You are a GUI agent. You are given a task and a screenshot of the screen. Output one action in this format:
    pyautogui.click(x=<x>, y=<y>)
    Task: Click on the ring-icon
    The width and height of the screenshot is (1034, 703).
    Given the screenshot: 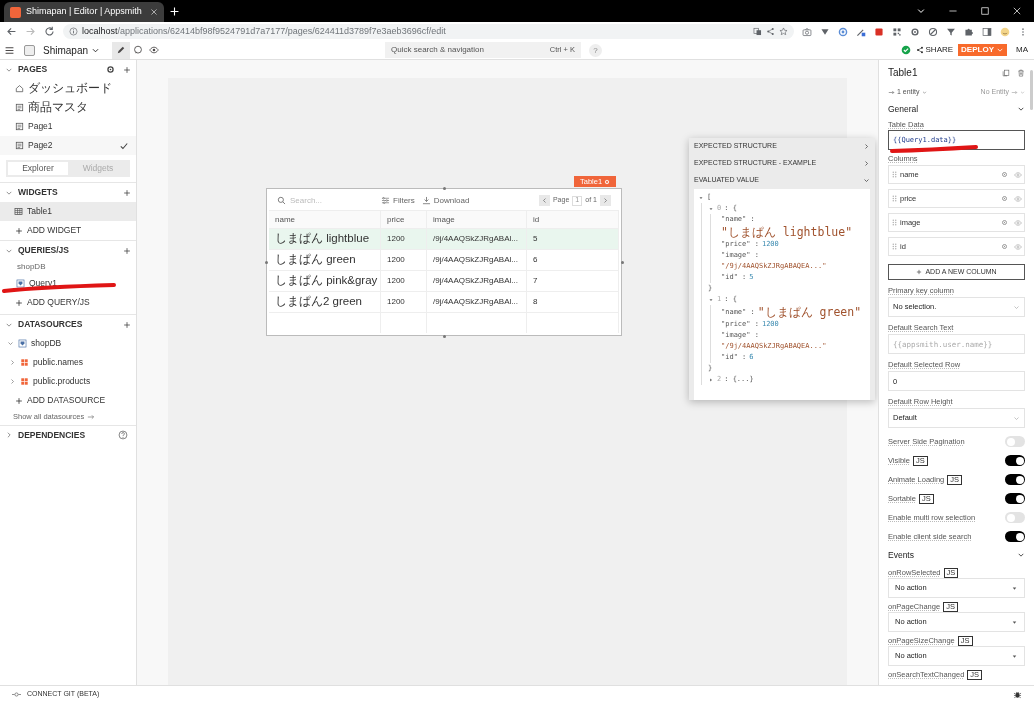 What is the action you would take?
    pyautogui.click(x=843, y=31)
    